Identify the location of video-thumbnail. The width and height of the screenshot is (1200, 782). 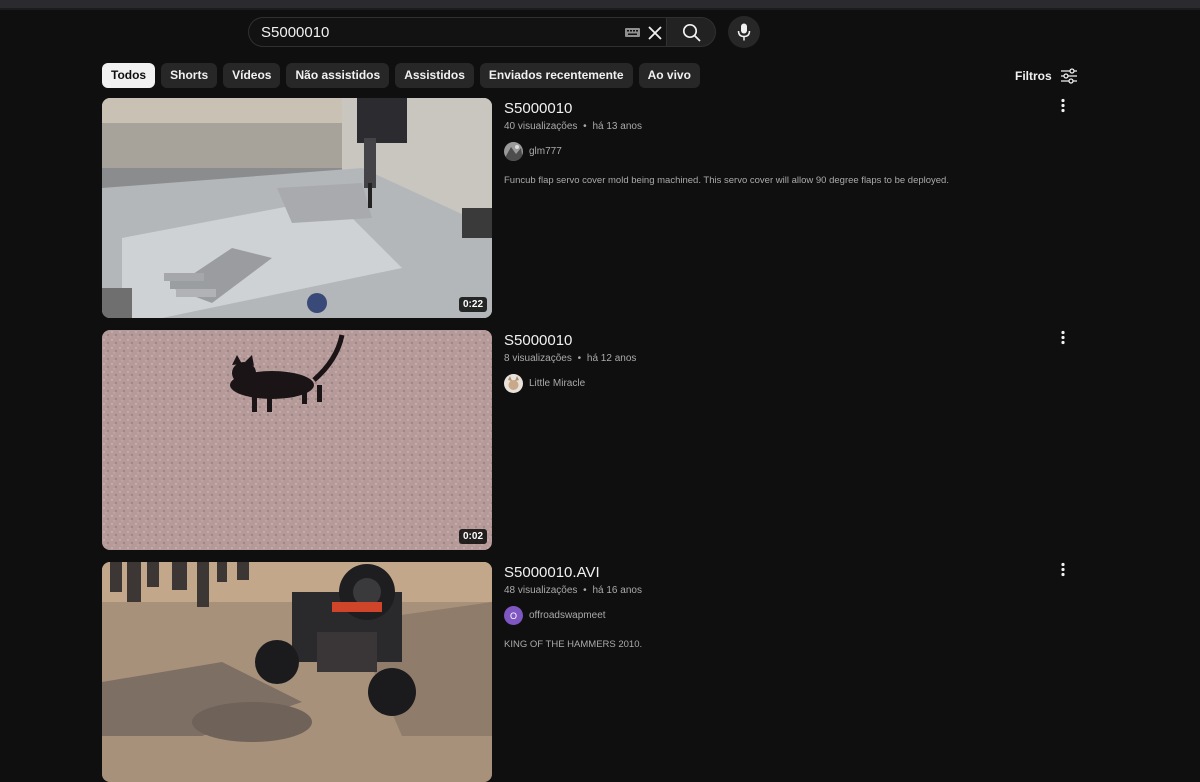
(297, 672).